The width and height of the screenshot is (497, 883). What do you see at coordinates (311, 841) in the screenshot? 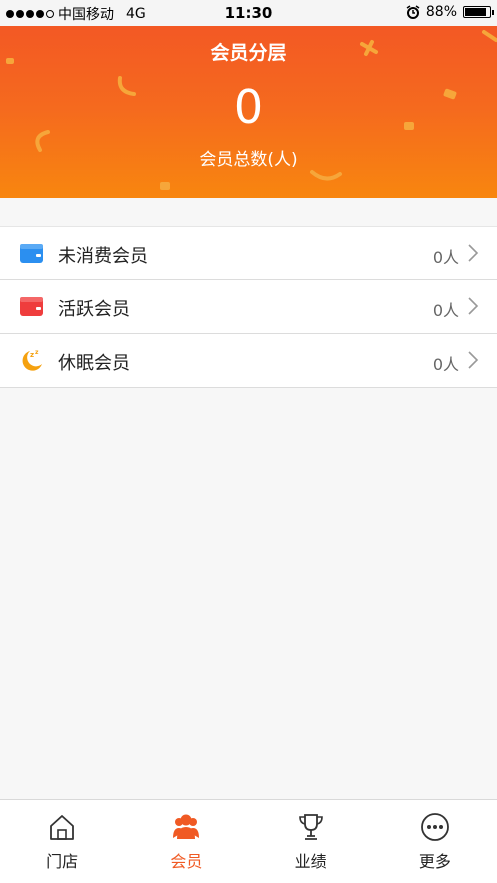
I see `tab-performance: 业绩` at bounding box center [311, 841].